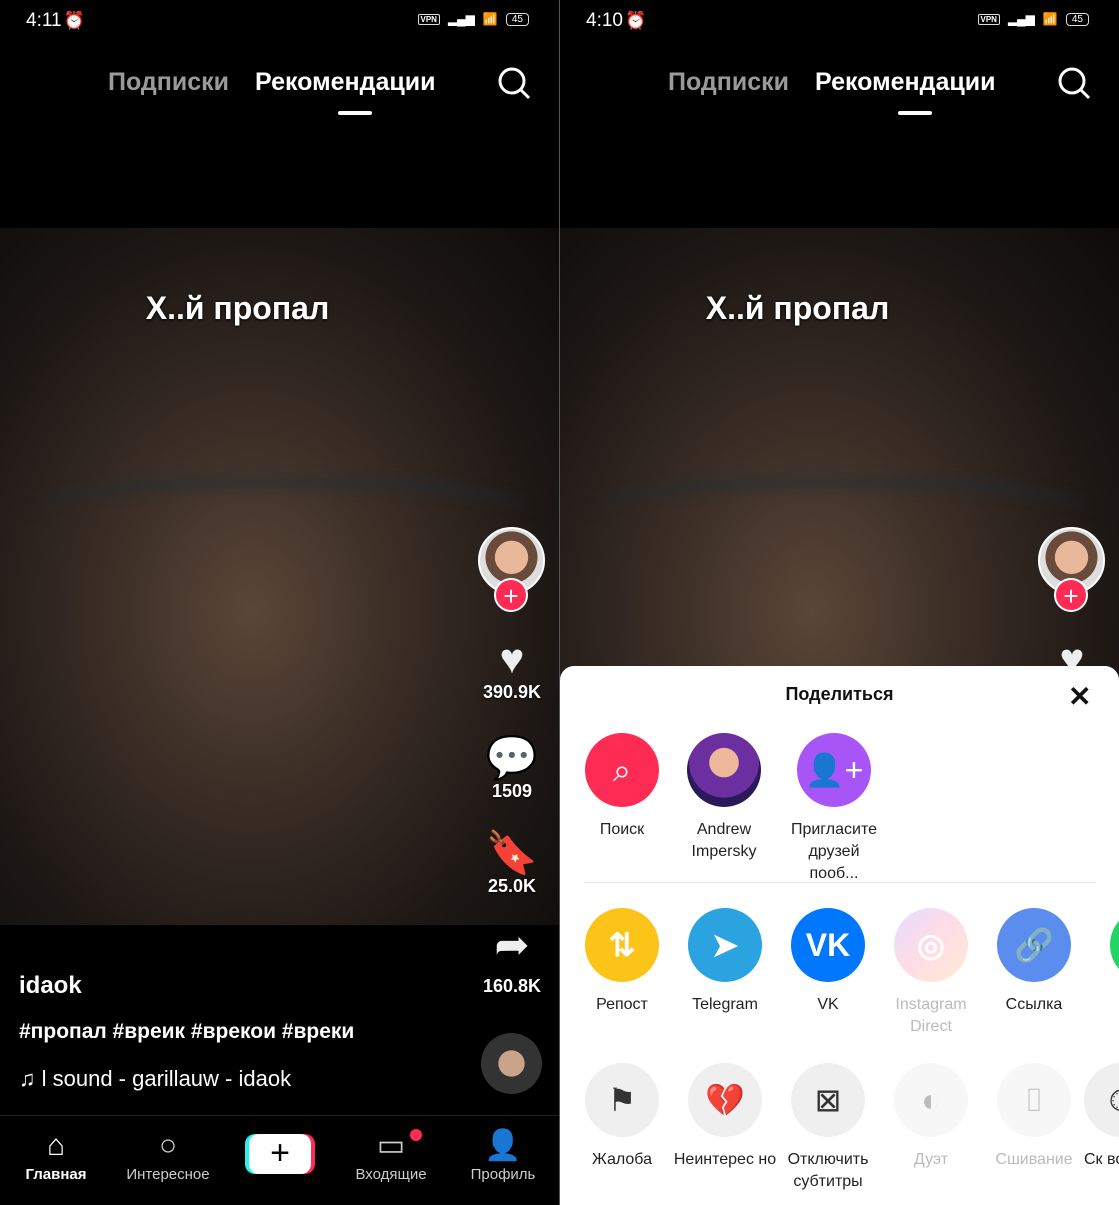  I want to click on notification-badge, so click(416, 1135).